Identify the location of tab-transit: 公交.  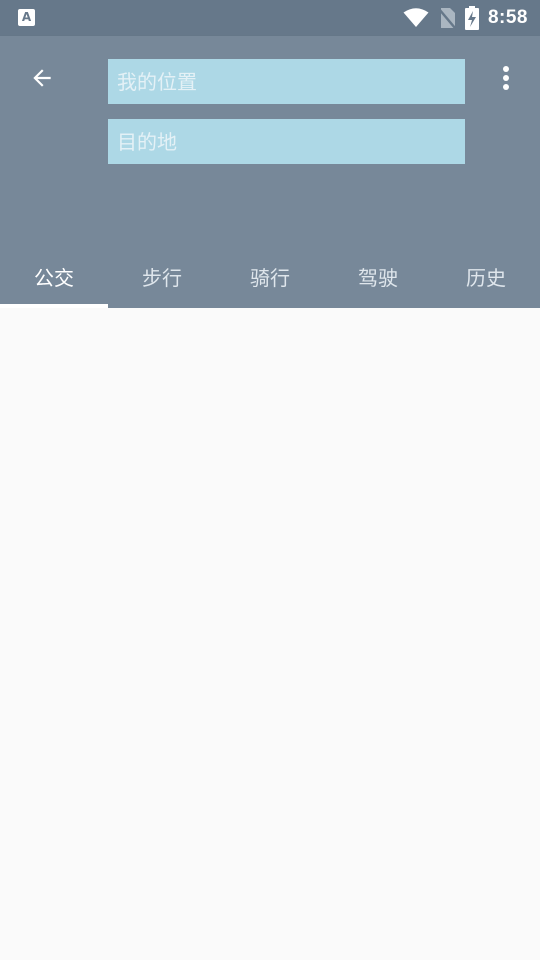
(54, 276).